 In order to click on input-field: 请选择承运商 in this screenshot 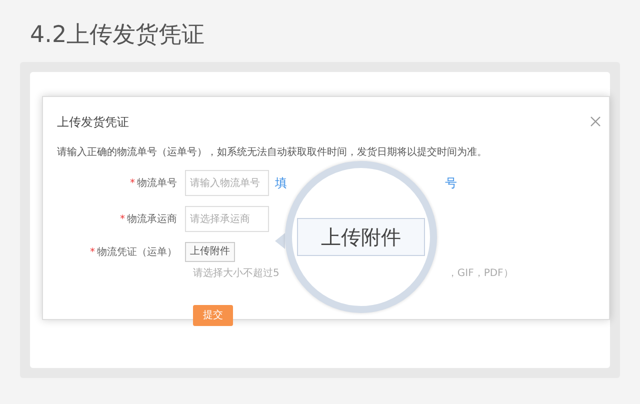, I will do `click(227, 219)`.